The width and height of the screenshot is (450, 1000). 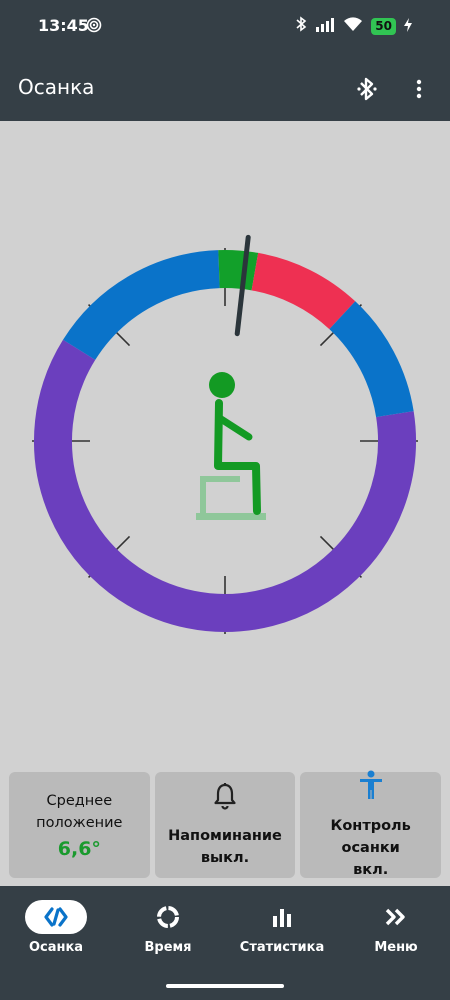 I want to click on dial-segment-blue-right, so click(x=371, y=359).